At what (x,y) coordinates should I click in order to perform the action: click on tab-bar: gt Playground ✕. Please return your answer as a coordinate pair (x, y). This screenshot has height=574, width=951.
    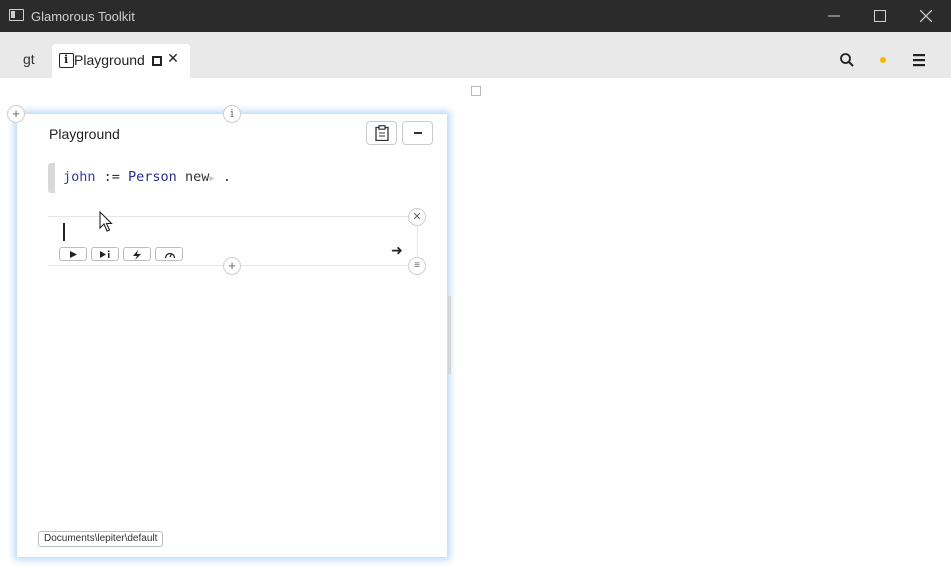
    Looking at the image, I should click on (475, 55).